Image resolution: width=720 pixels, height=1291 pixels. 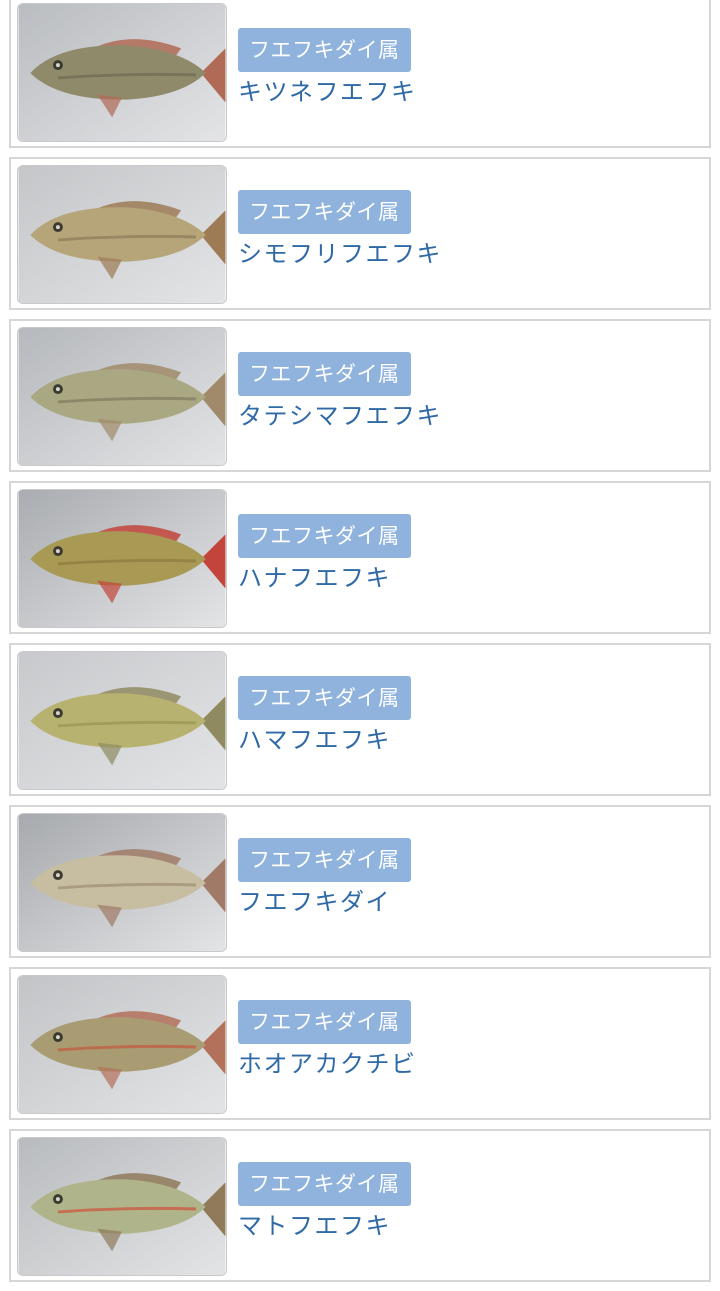 I want to click on species-card: フエフキダイ属 フエフキダイ, so click(x=360, y=881).